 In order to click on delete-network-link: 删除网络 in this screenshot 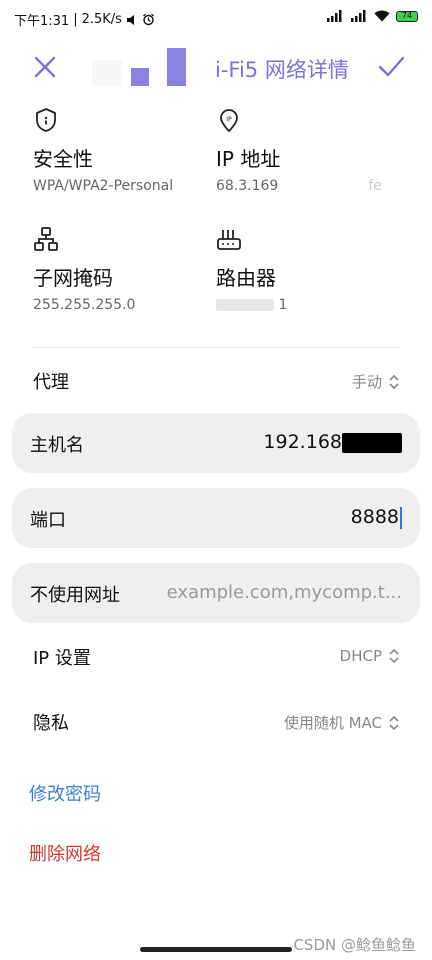, I will do `click(65, 853)`.